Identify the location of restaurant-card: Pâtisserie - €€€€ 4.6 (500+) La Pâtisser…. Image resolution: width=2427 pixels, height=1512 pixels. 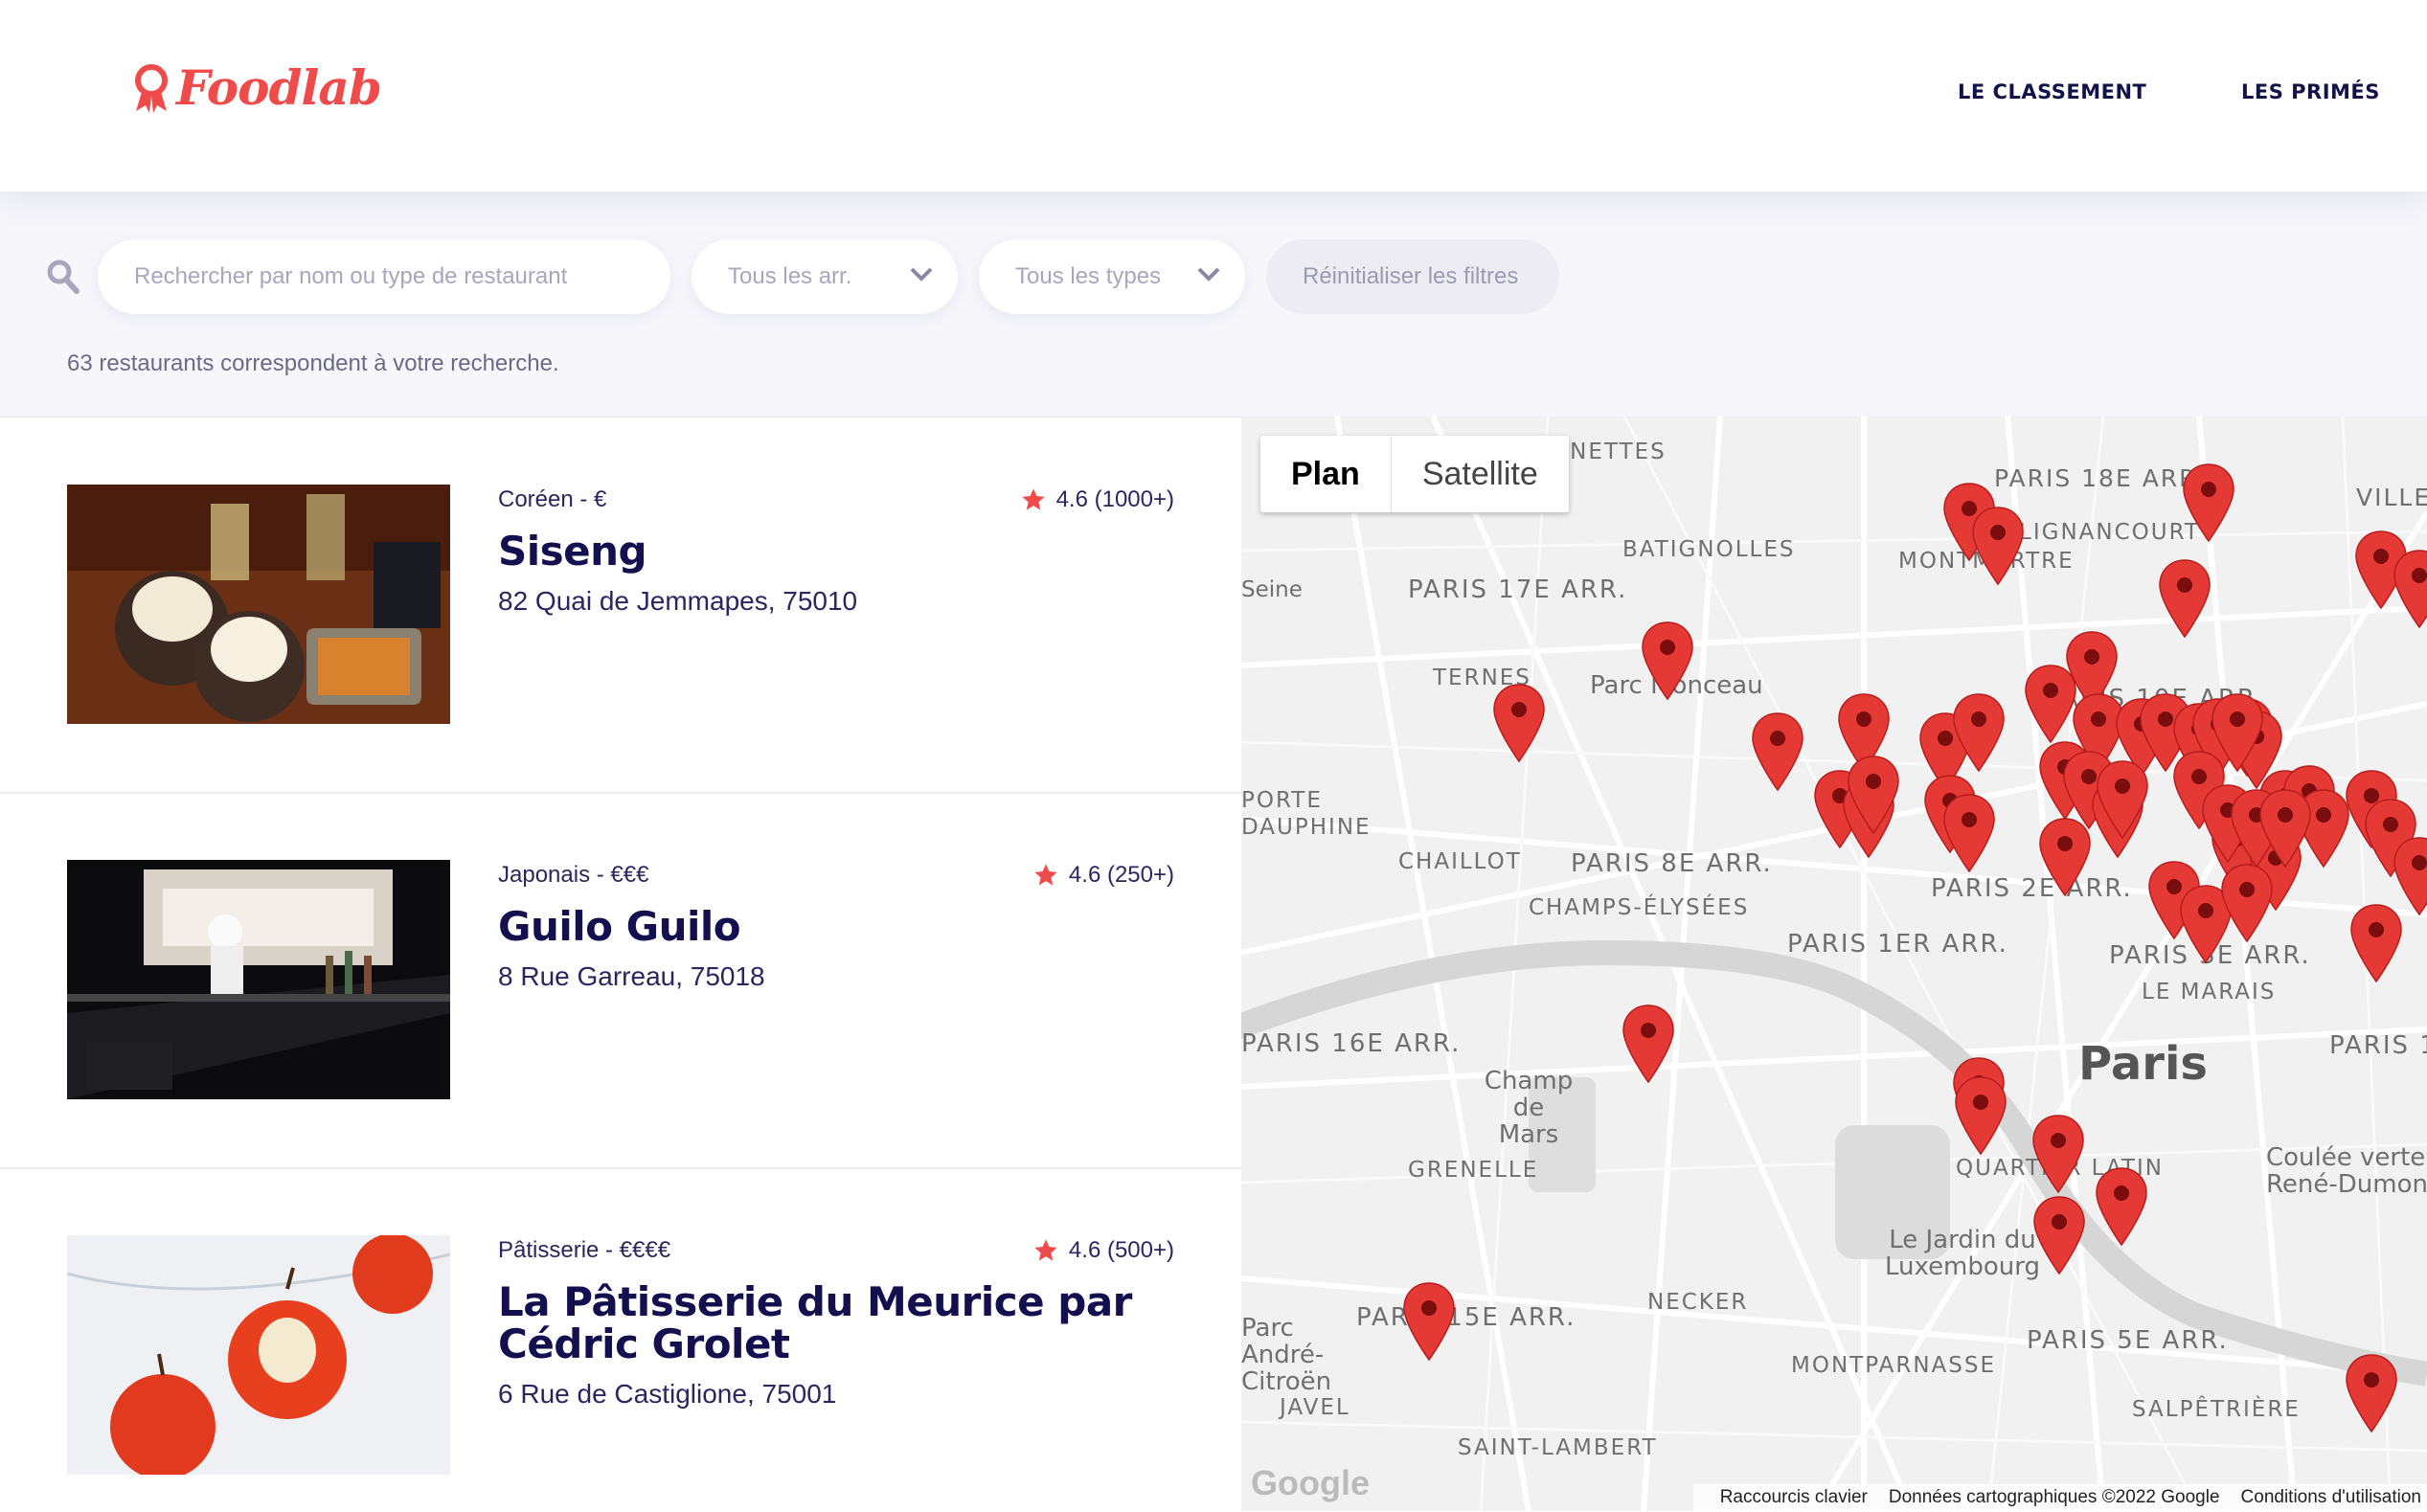
(621, 1340).